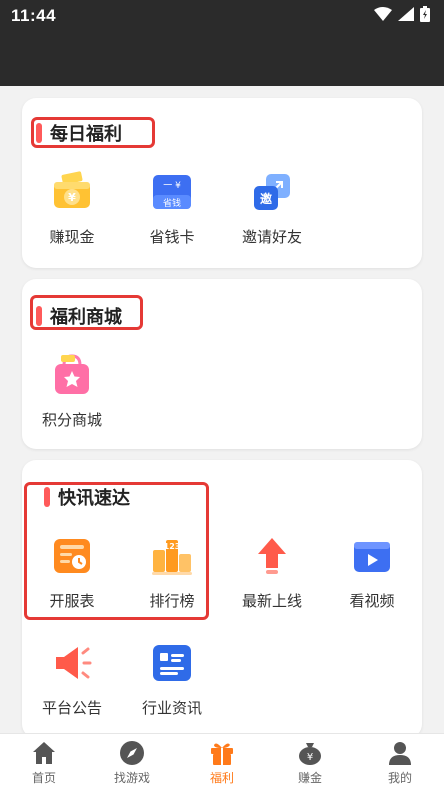 The width and height of the screenshot is (444, 790). I want to click on tab-mine: 我的, so click(400, 763).